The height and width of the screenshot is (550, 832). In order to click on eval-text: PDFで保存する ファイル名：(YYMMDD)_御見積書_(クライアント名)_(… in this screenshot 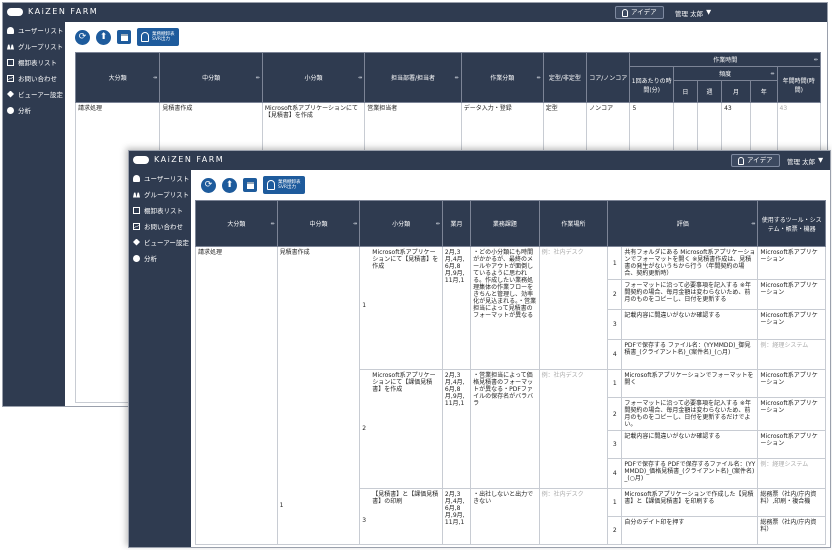, I will do `click(690, 354)`.